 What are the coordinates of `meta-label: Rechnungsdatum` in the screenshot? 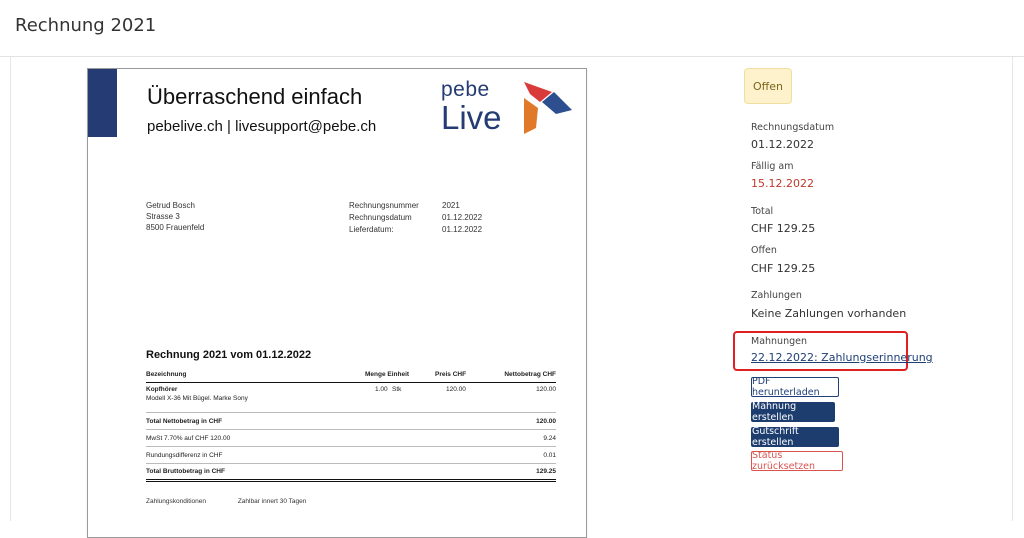 It's located at (380, 217).